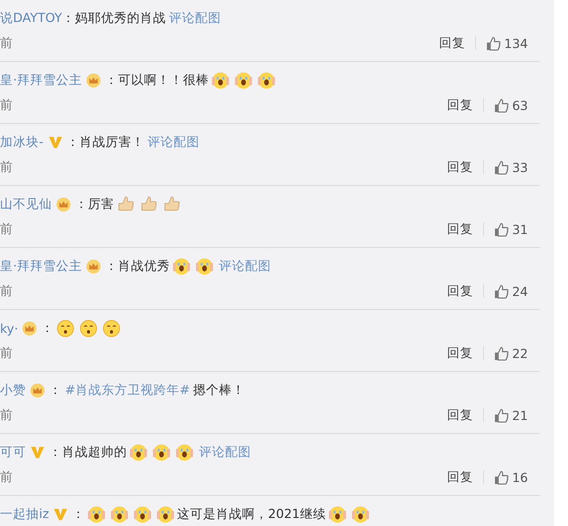 Image resolution: width=568 pixels, height=526 pixels. What do you see at coordinates (105, 142) in the screenshot?
I see `comment-text: ：肖战厉害！` at bounding box center [105, 142].